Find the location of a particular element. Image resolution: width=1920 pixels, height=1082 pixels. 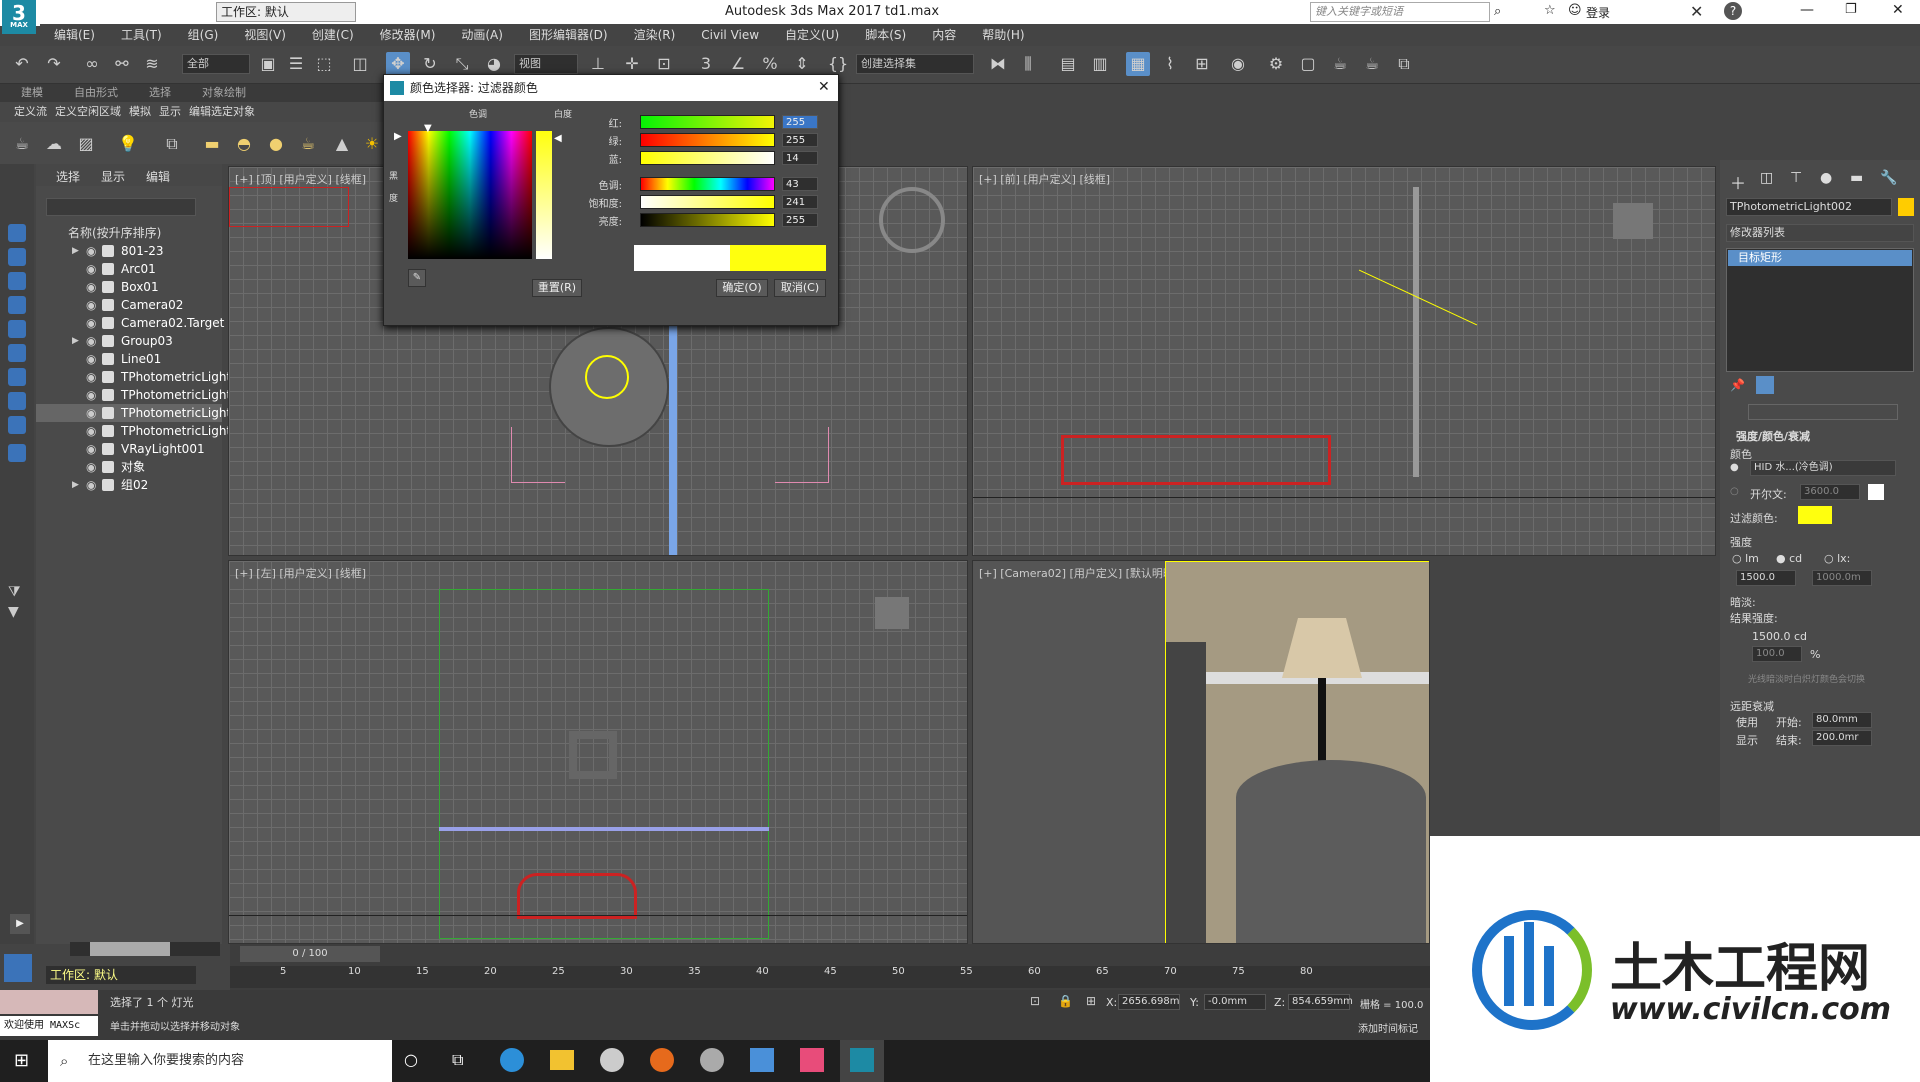

lx-spinner: 1000.0m is located at coordinates (1842, 578).